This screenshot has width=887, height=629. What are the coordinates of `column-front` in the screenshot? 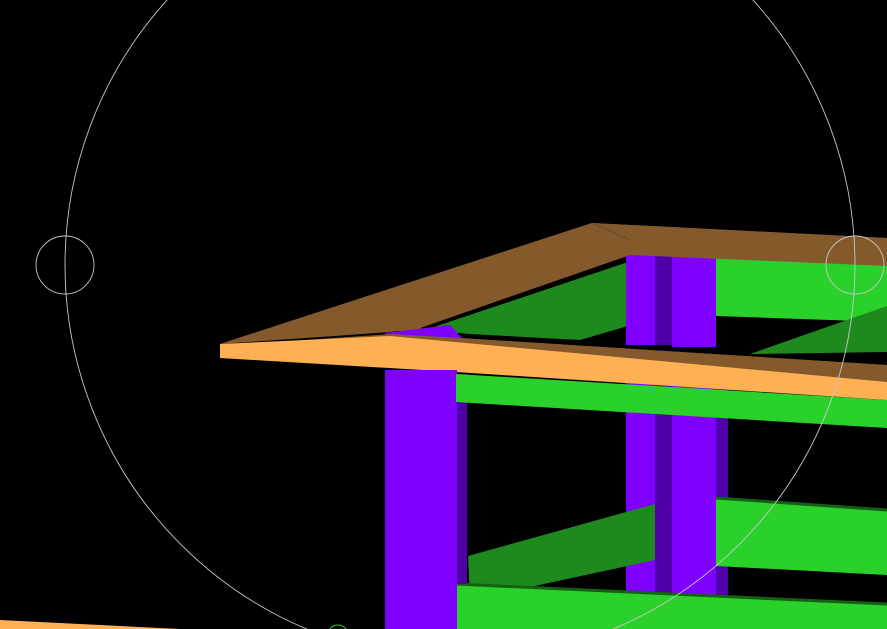 It's located at (421, 499).